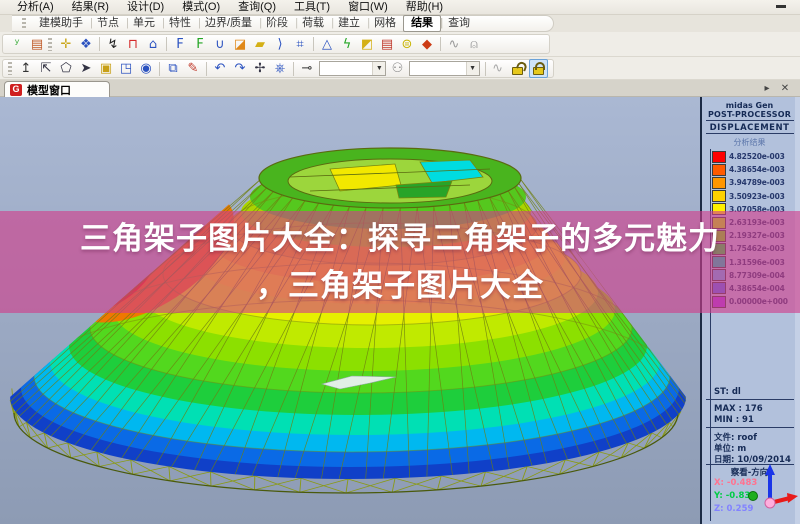 The height and width of the screenshot is (524, 800). Describe the element at coordinates (62, 23) in the screenshot. I see `ribbon-tab-建模助手: 建模助手` at that location.